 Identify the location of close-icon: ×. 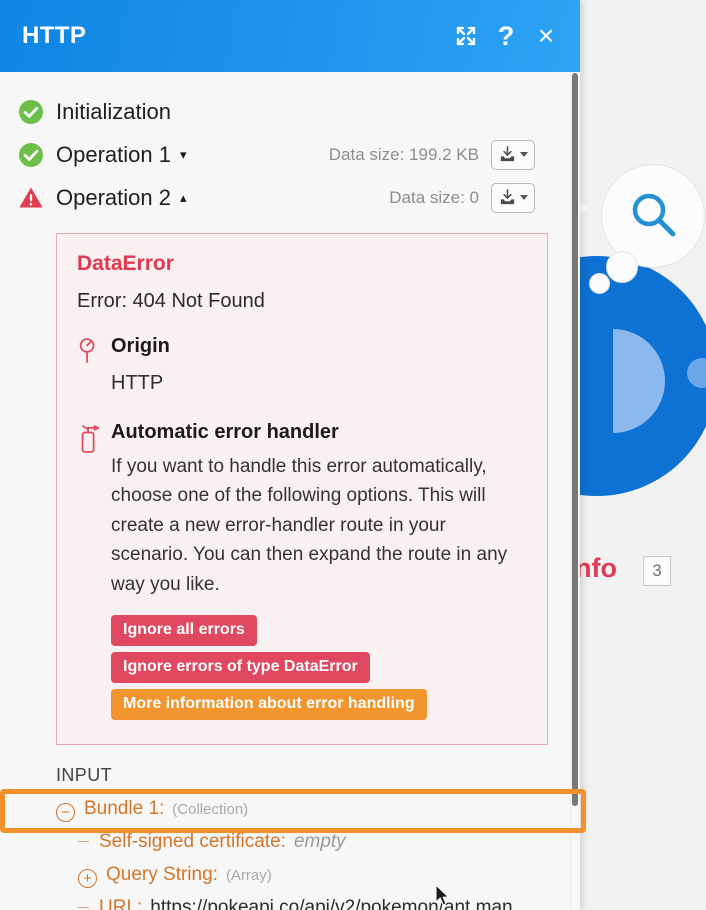
(546, 36).